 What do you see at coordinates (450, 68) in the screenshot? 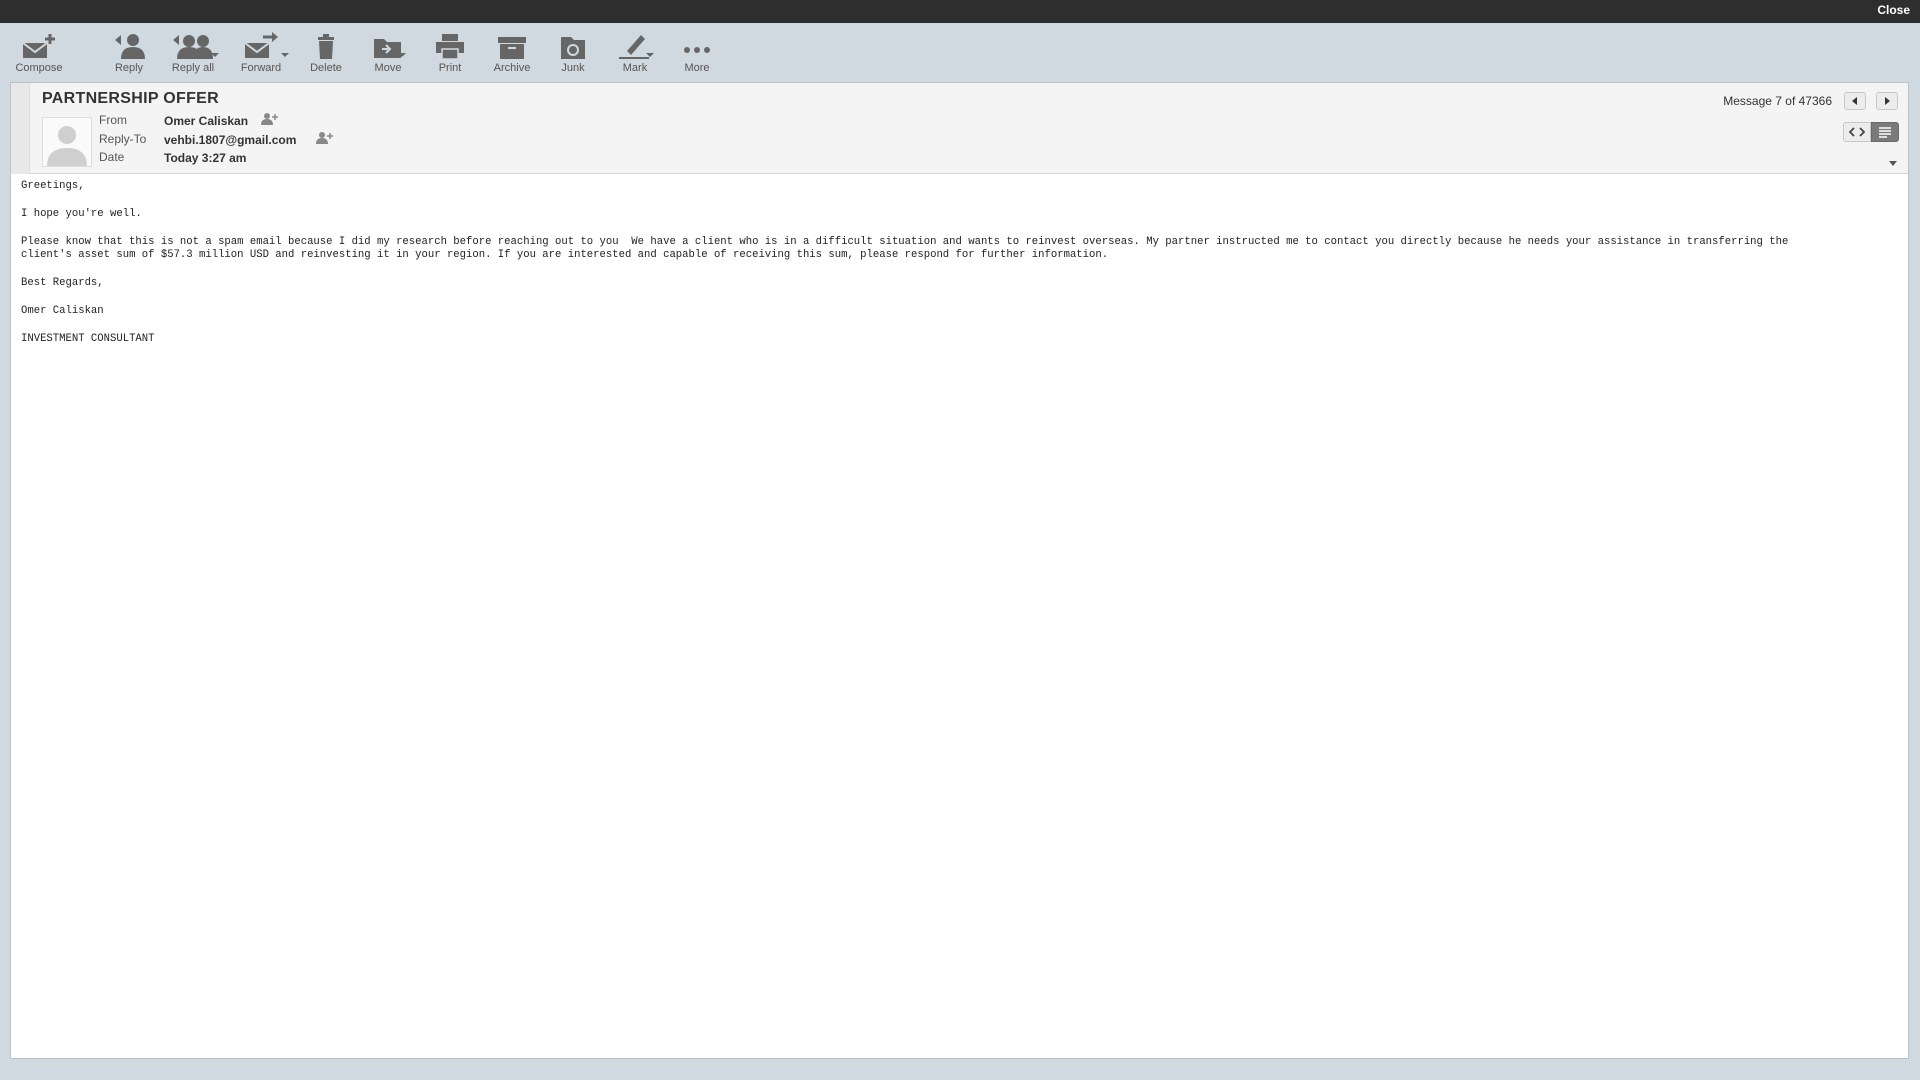
I see `print-label: Print` at bounding box center [450, 68].